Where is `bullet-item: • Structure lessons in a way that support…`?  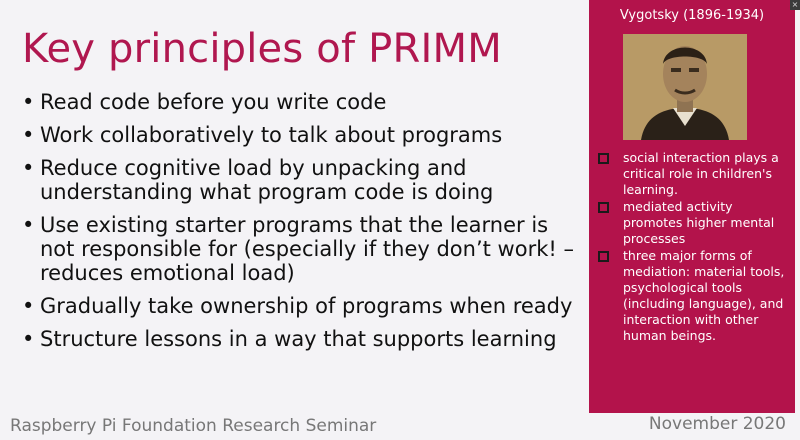 bullet-item: • Structure lessons in a way that support… is located at coordinates (302, 339).